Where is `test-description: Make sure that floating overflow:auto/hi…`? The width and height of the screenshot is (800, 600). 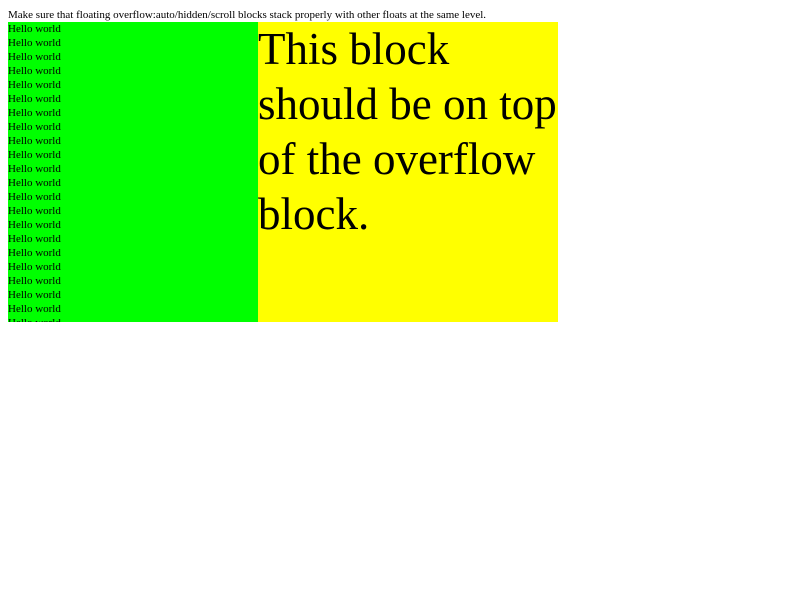
test-description: Make sure that floating overflow:auto/hi… is located at coordinates (247, 15).